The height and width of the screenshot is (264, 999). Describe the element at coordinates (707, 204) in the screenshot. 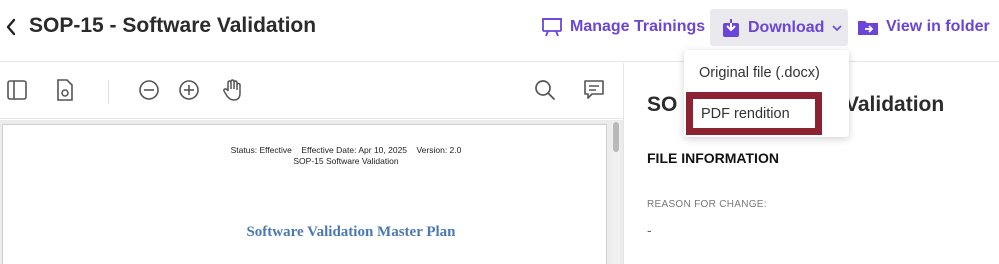

I see `reason-for-change-label: REASON FOR CHANGE:` at that location.